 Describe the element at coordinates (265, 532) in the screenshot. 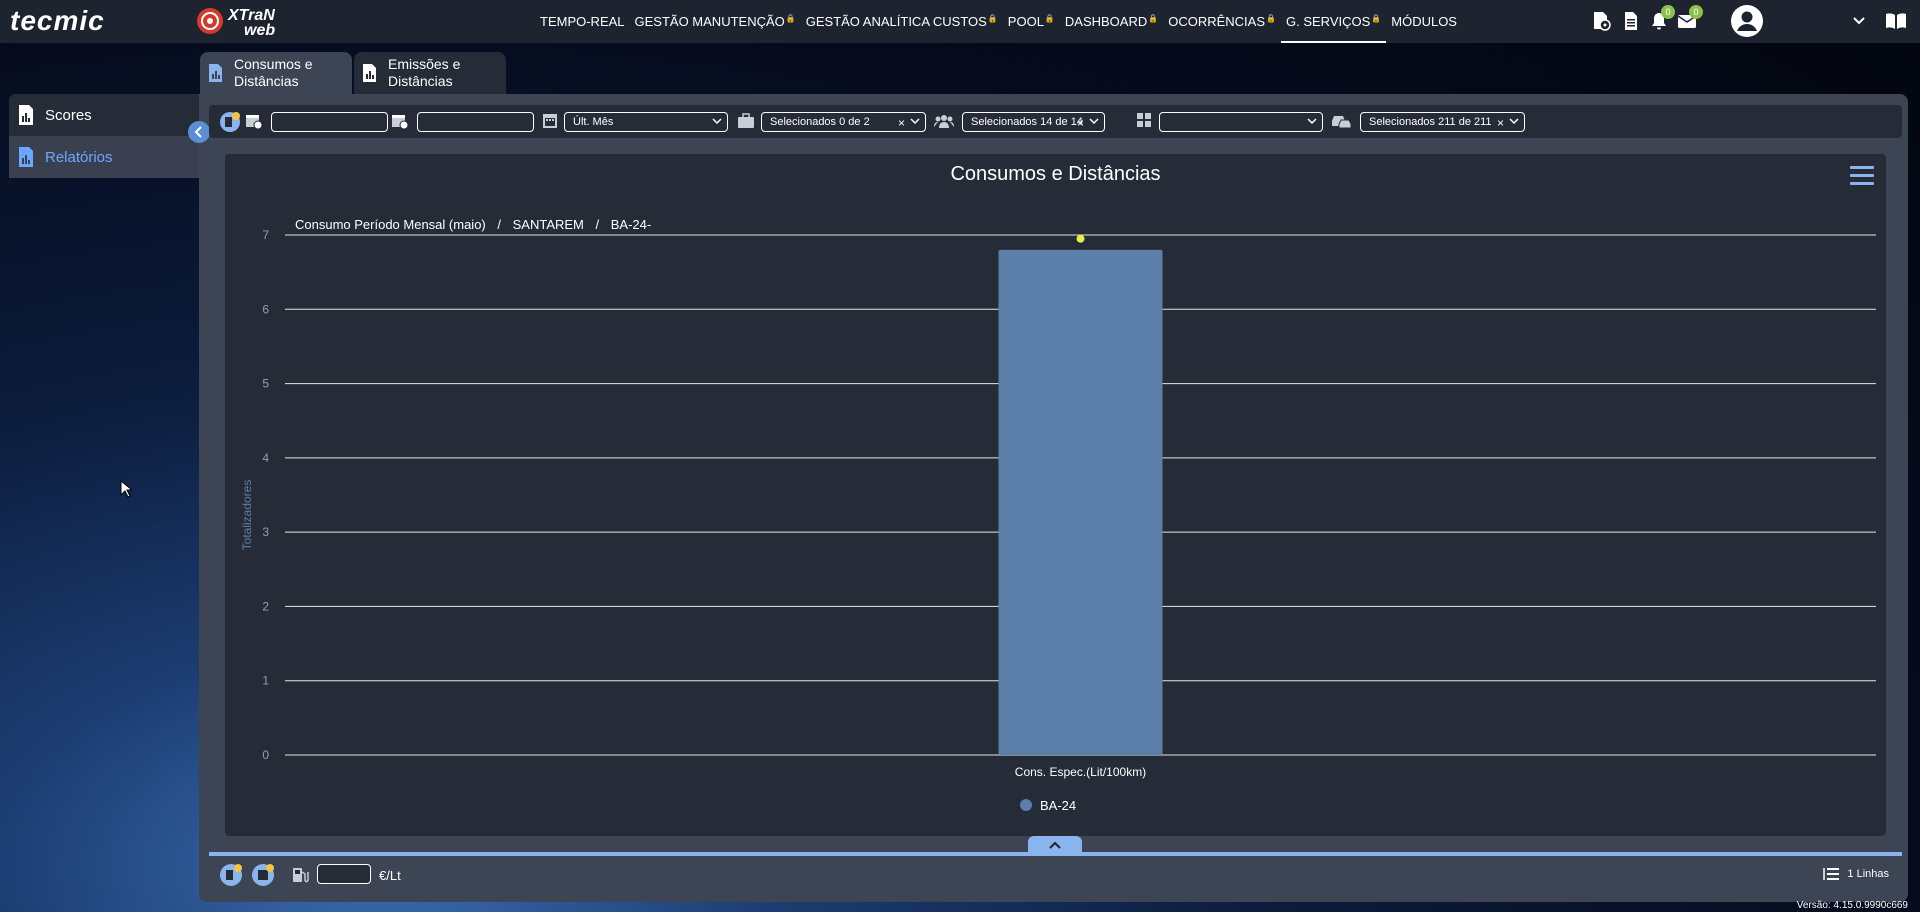

I see `y-tick-label: 3` at that location.